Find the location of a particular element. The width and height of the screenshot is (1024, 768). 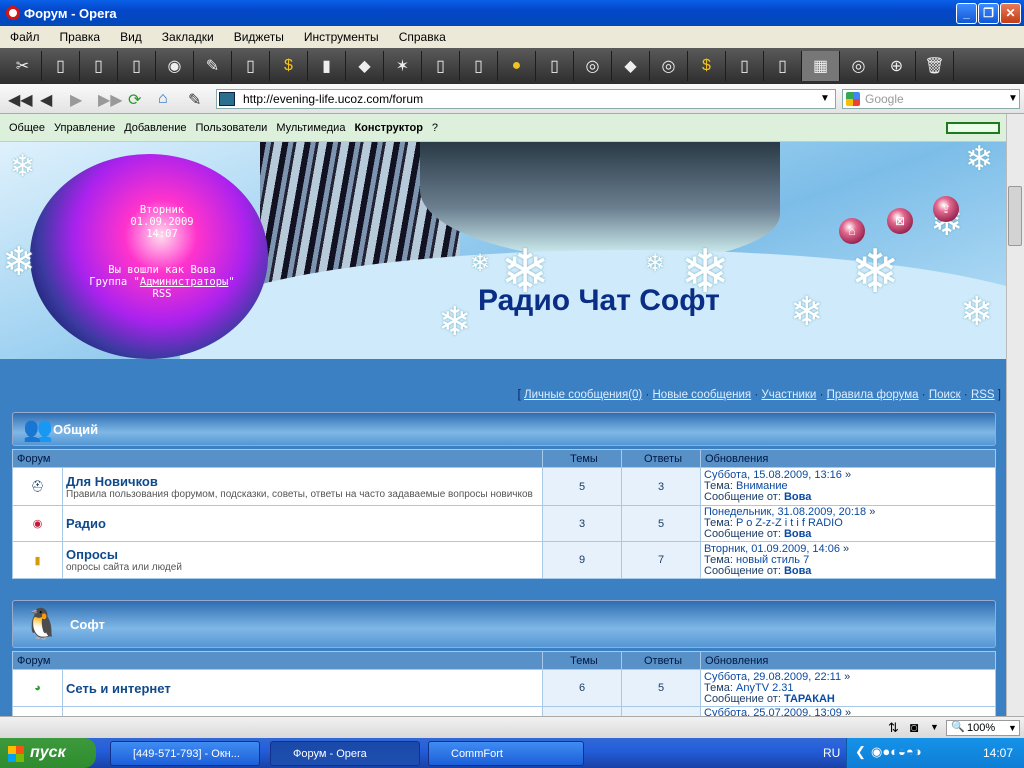

reload-icon: ⟳ is located at coordinates (134, 100).